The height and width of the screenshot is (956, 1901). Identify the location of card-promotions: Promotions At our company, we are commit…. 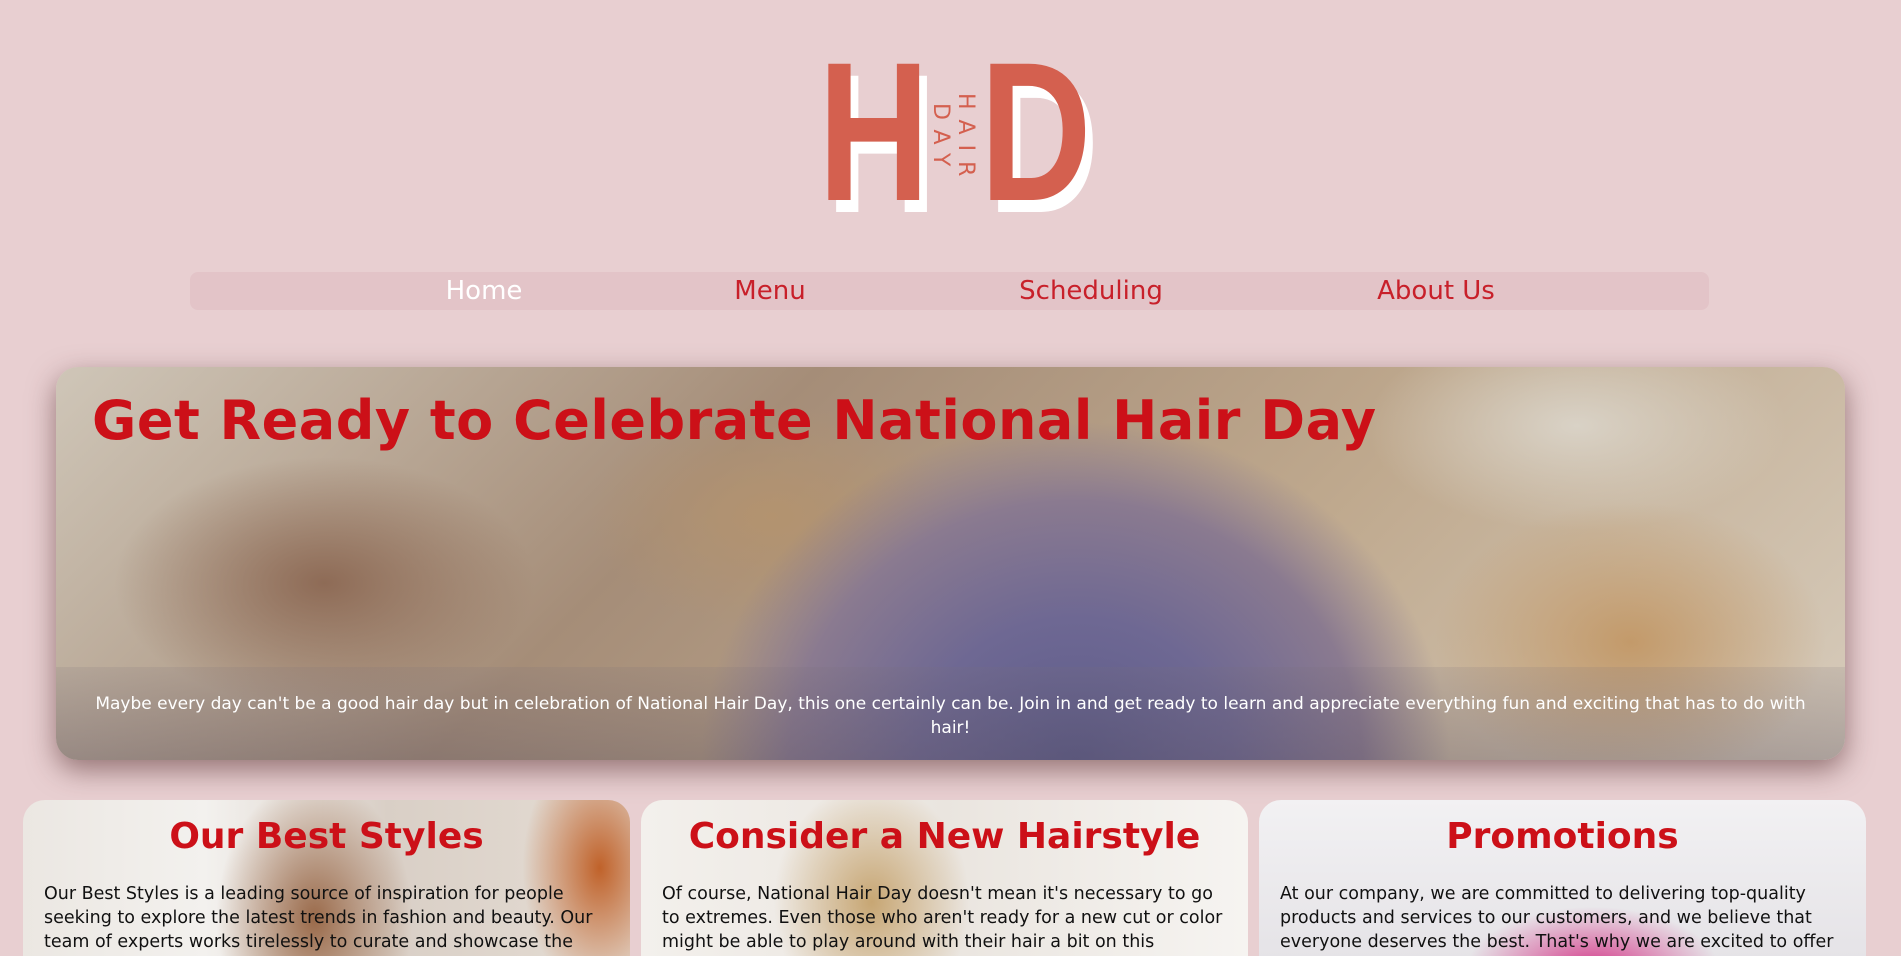
(1562, 878).